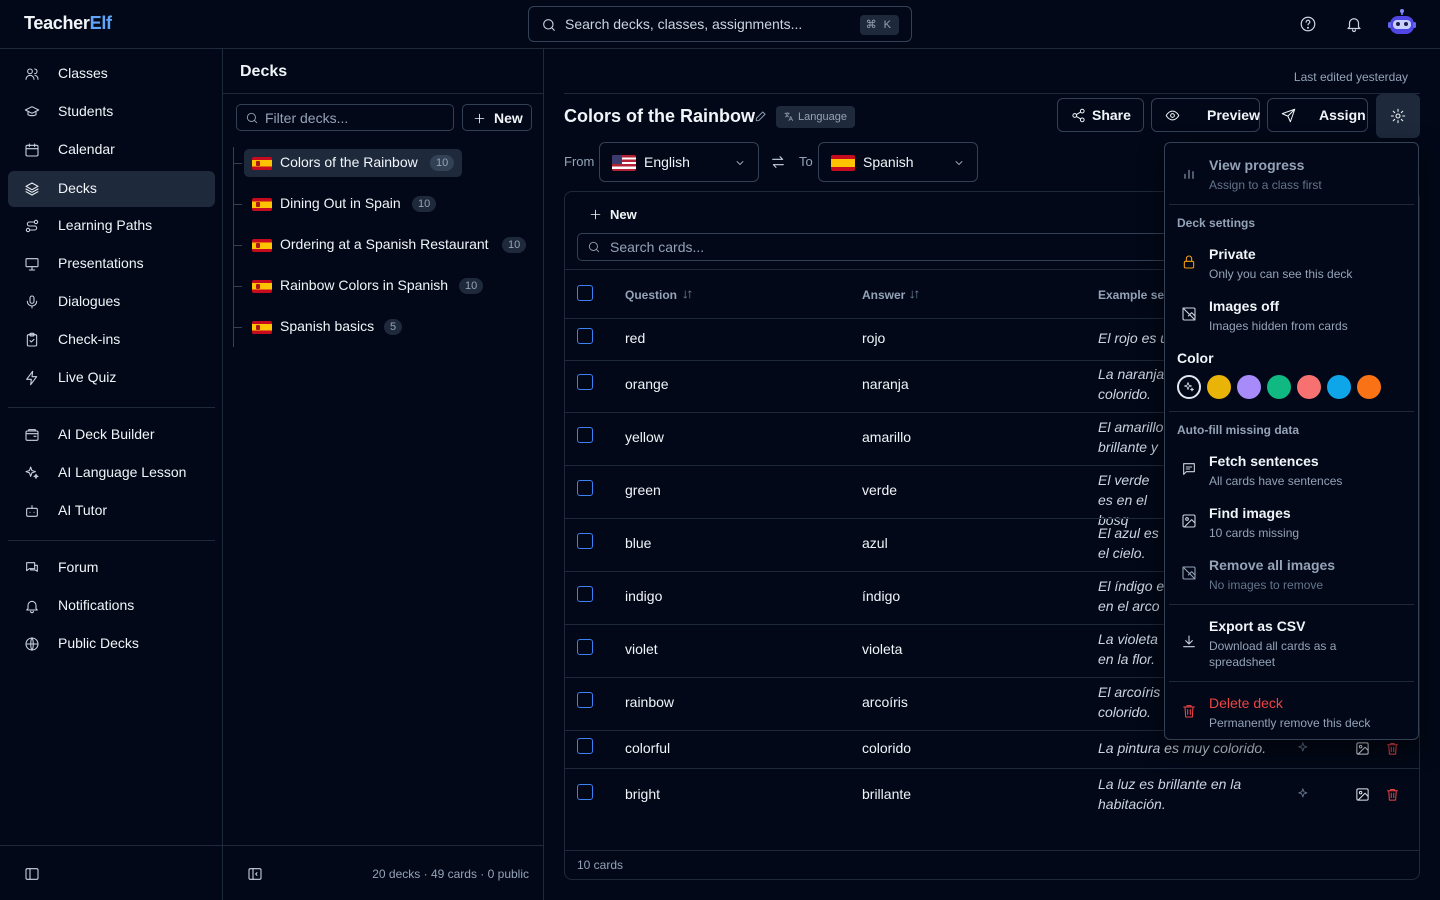 This screenshot has width=1440, height=900. What do you see at coordinates (1317, 115) in the screenshot?
I see `assign-button: Assign` at bounding box center [1317, 115].